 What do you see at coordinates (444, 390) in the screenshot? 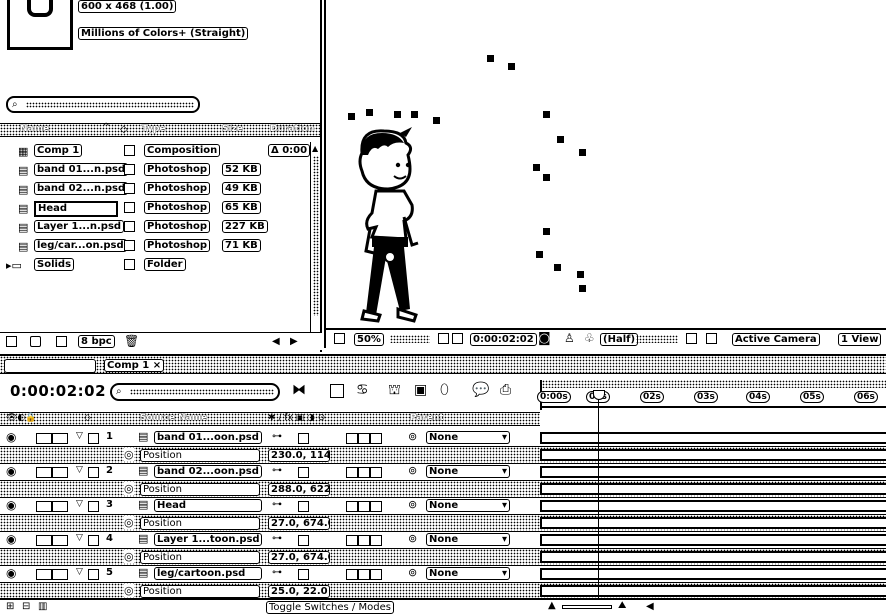
I see `brainstorm-icon: ⬯` at bounding box center [444, 390].